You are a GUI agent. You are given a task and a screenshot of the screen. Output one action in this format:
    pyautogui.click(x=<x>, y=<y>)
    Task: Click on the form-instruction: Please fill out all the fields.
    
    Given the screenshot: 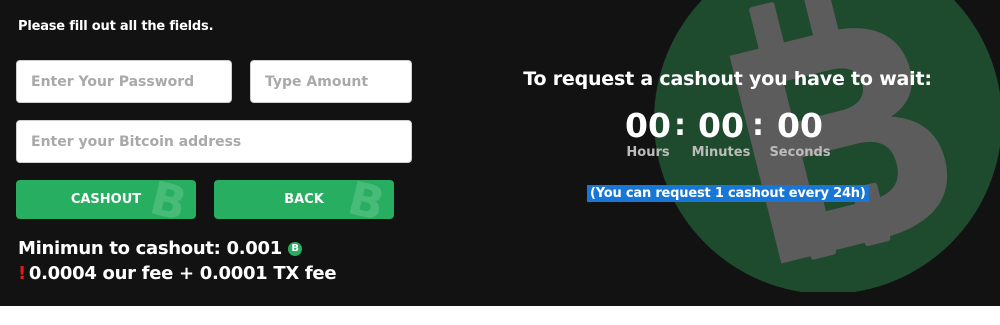 What is the action you would take?
    pyautogui.click(x=116, y=26)
    